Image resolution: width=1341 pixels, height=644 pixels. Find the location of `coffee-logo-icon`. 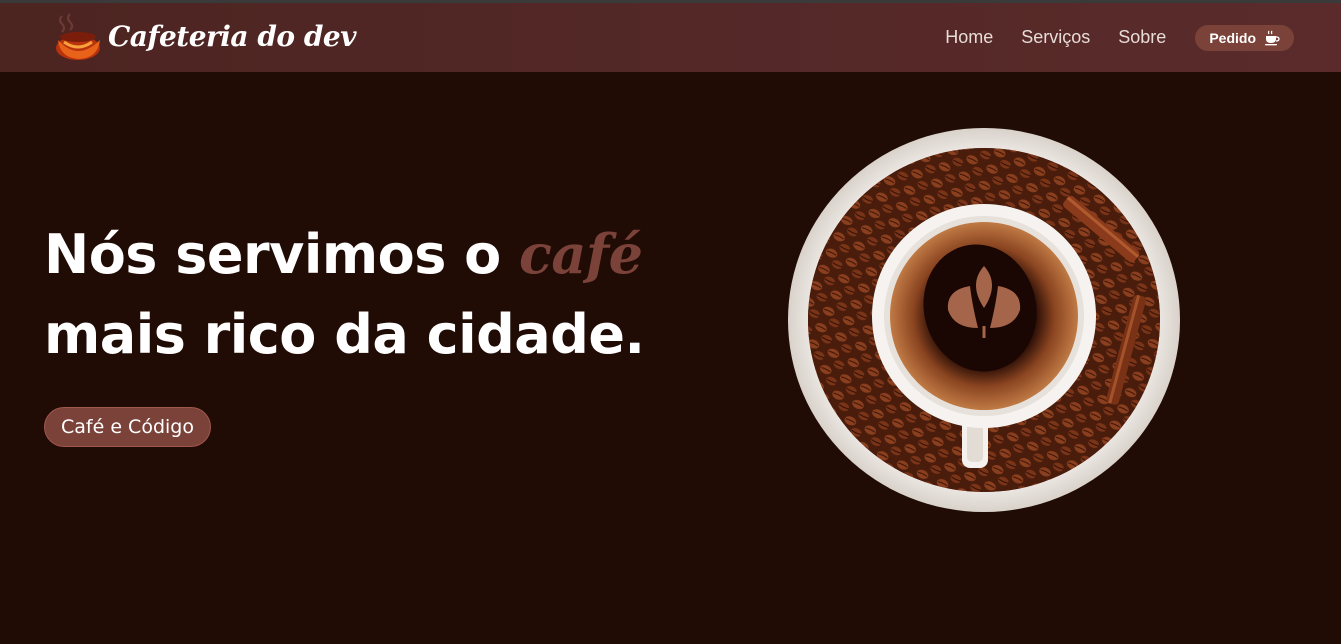

coffee-logo-icon is located at coordinates (78, 36).